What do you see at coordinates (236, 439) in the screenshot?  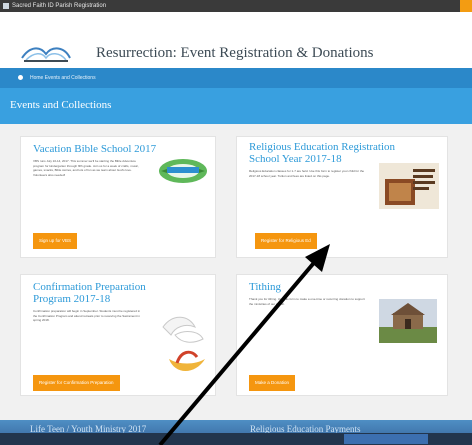 I see `os-taskbar` at bounding box center [236, 439].